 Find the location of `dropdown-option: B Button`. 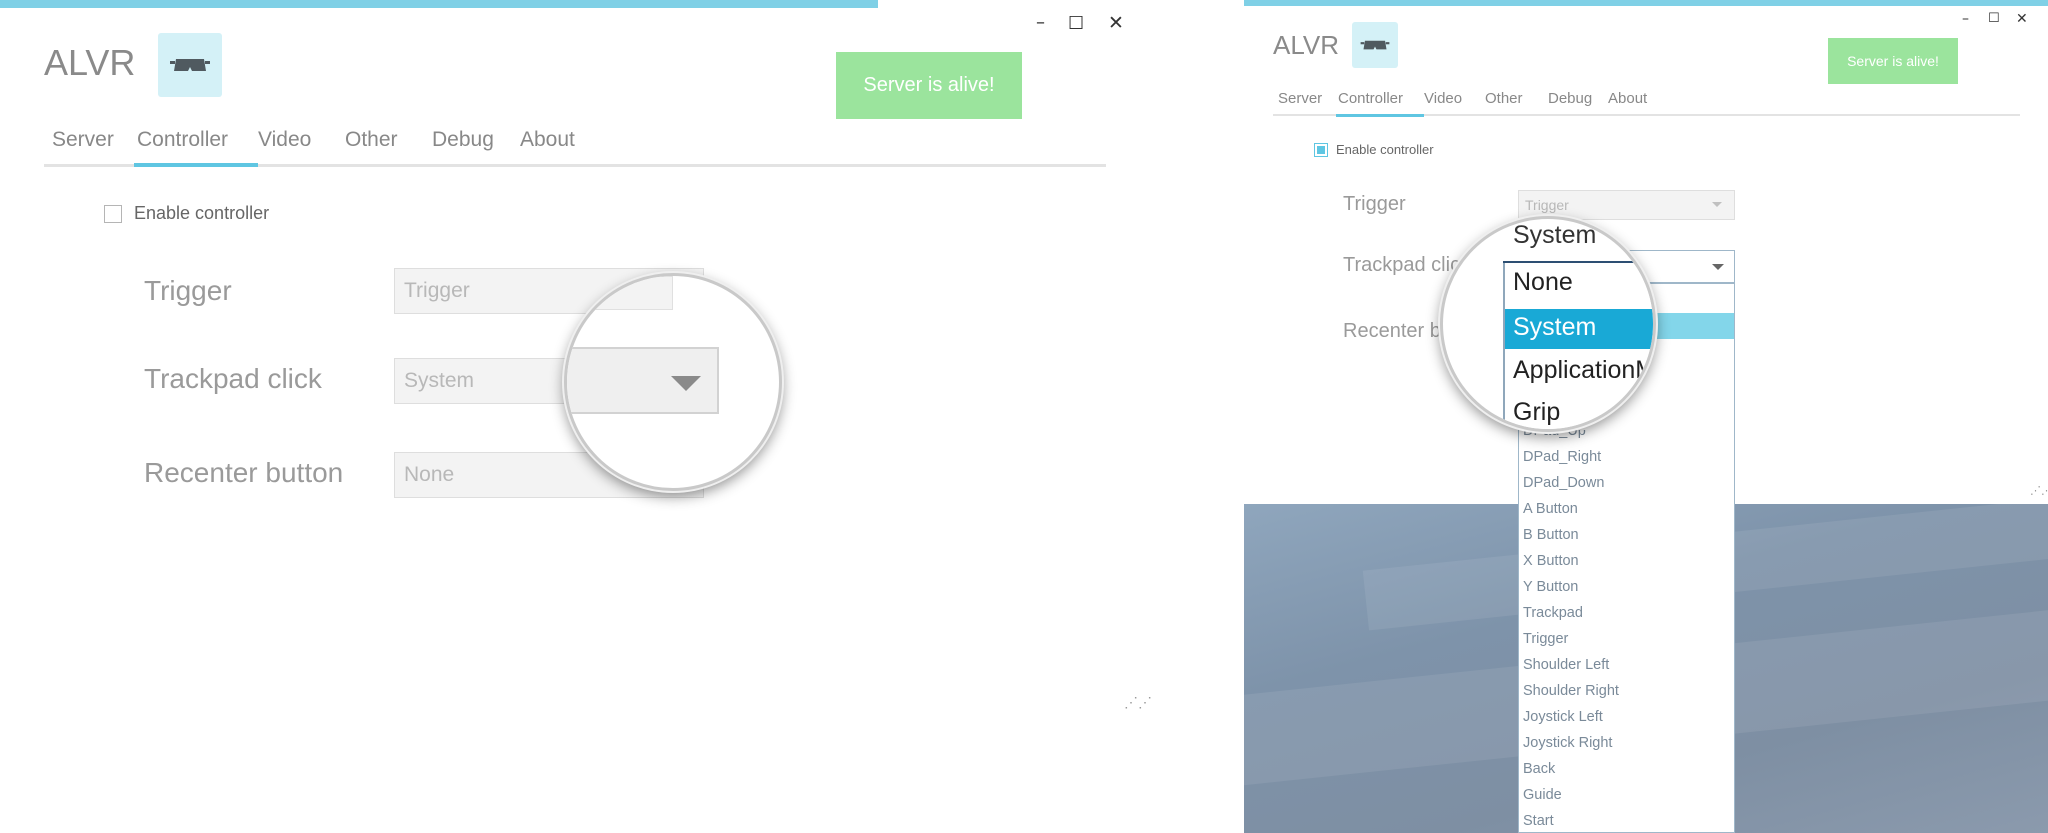

dropdown-option: B Button is located at coordinates (1626, 535).